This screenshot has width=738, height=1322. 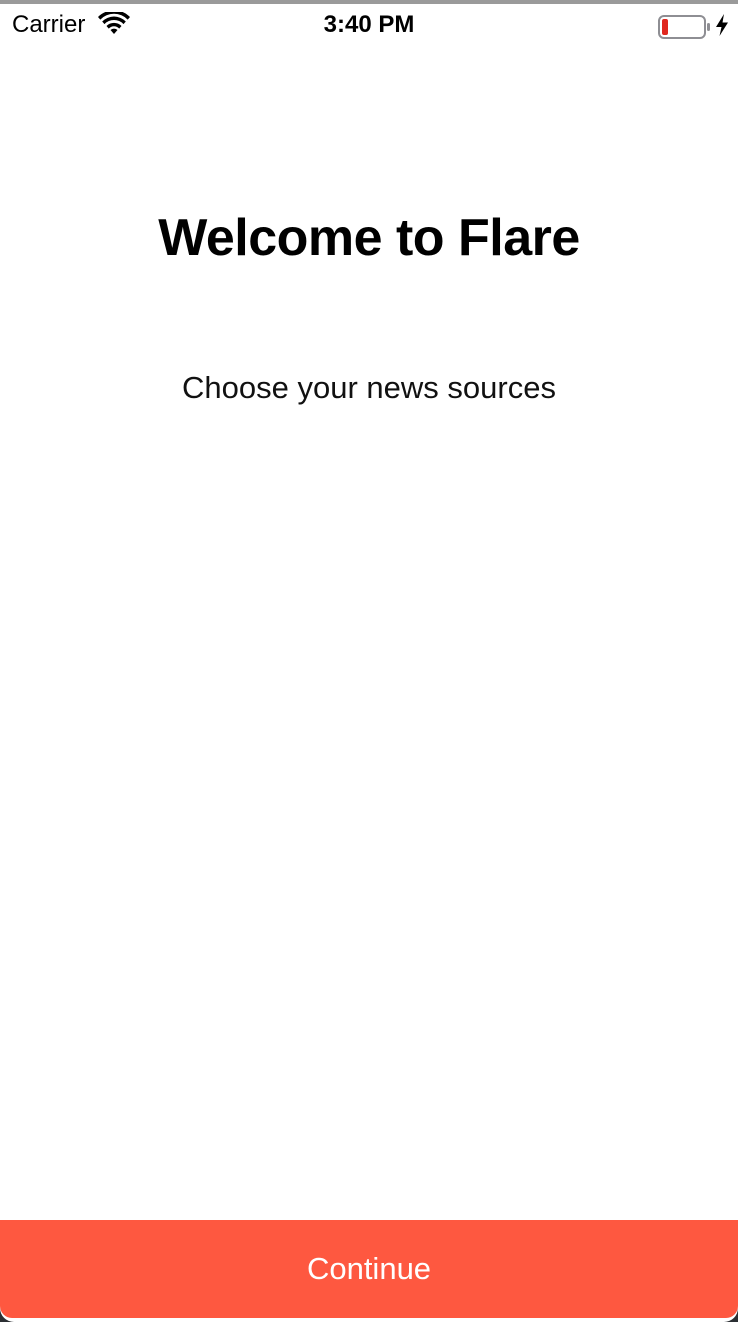 I want to click on page-subtitle: Choose your news sources, so click(x=369, y=387).